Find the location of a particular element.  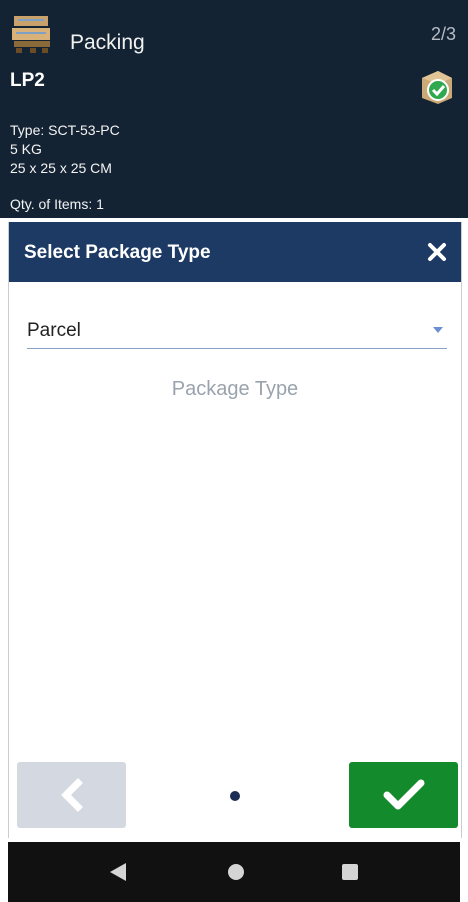

package-type-value: Parcel is located at coordinates (54, 330).